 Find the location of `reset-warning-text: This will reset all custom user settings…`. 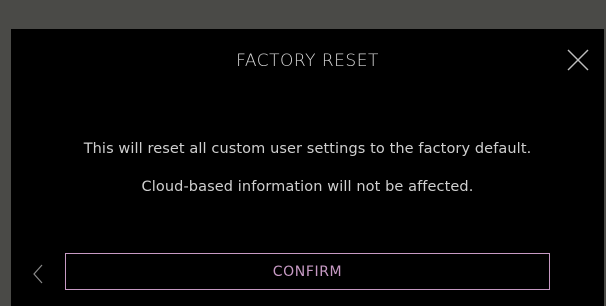

reset-warning-text: This will reset all custom user settings… is located at coordinates (307, 149).